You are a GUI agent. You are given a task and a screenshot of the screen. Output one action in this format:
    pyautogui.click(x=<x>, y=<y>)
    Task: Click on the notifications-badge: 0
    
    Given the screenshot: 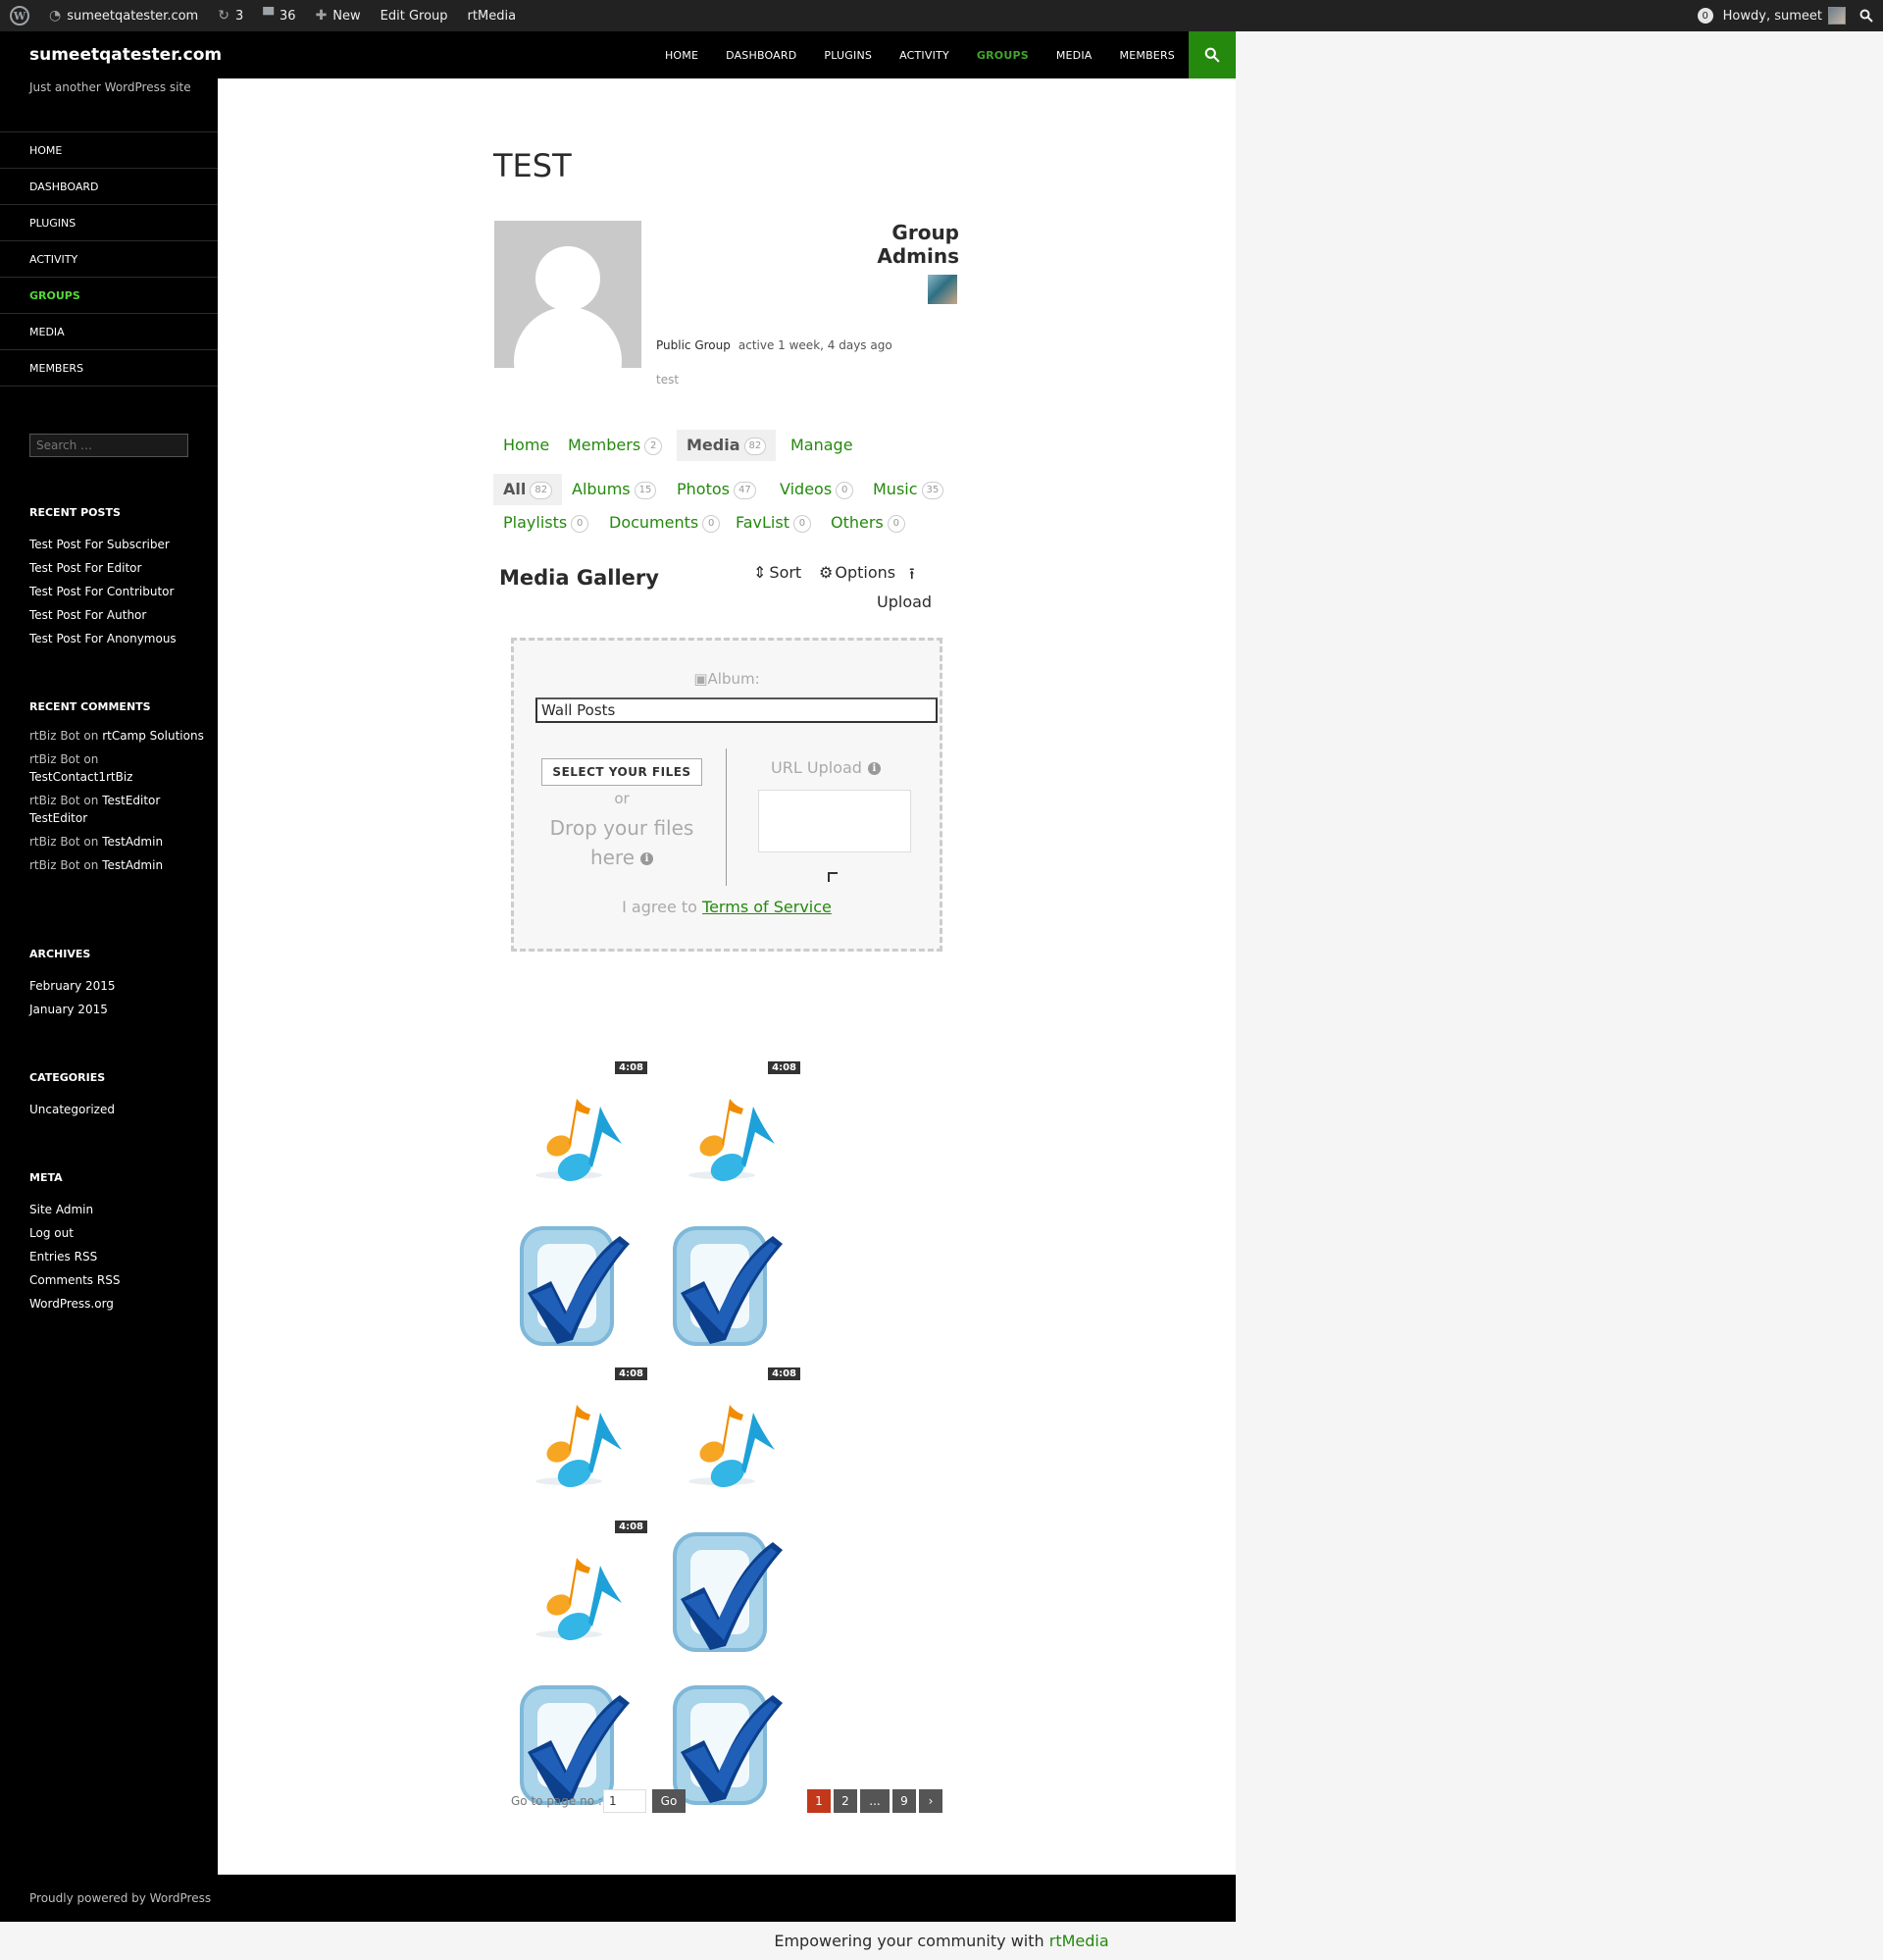 What is the action you would take?
    pyautogui.click(x=1705, y=16)
    